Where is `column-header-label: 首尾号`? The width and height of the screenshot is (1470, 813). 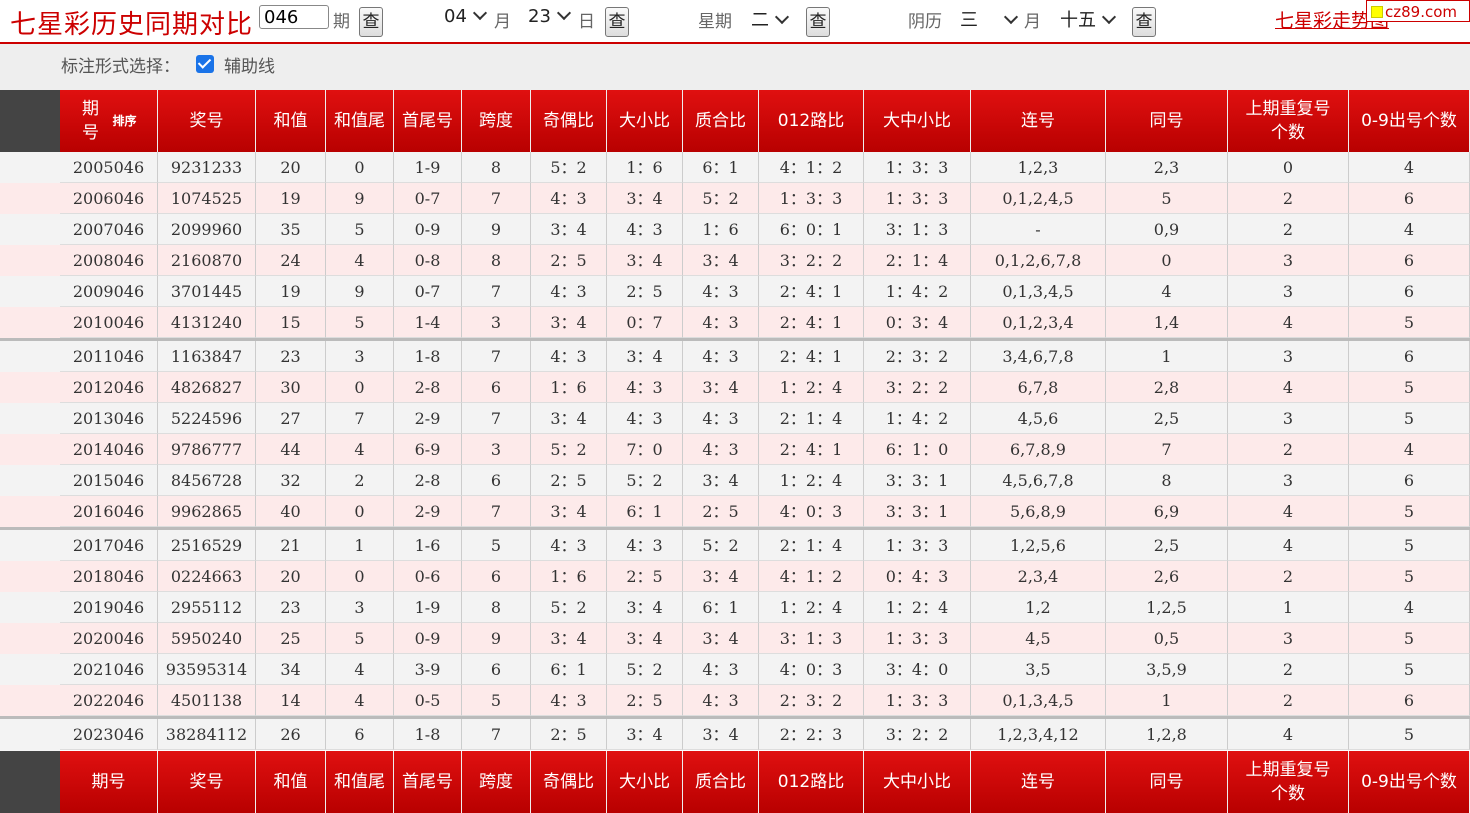
column-header-label: 首尾号 is located at coordinates (427, 782).